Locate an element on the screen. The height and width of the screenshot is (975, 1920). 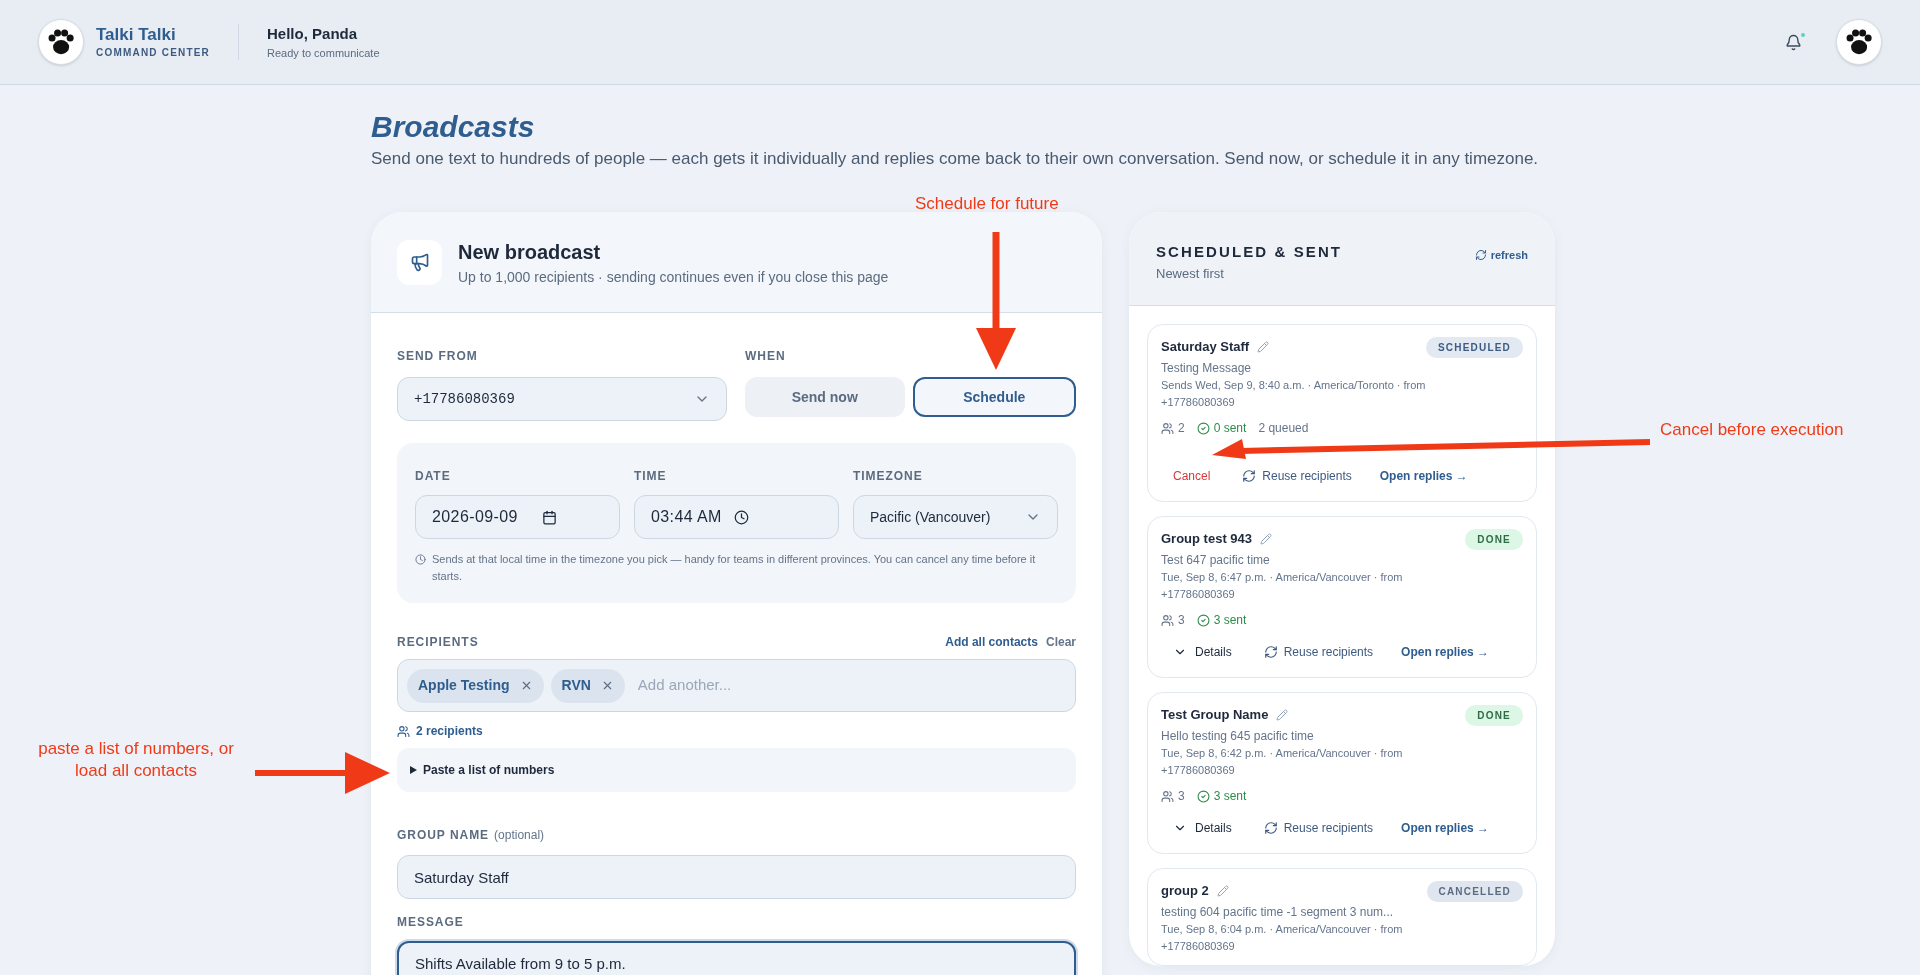
time-field: 03:44 AM is located at coordinates (736, 517).